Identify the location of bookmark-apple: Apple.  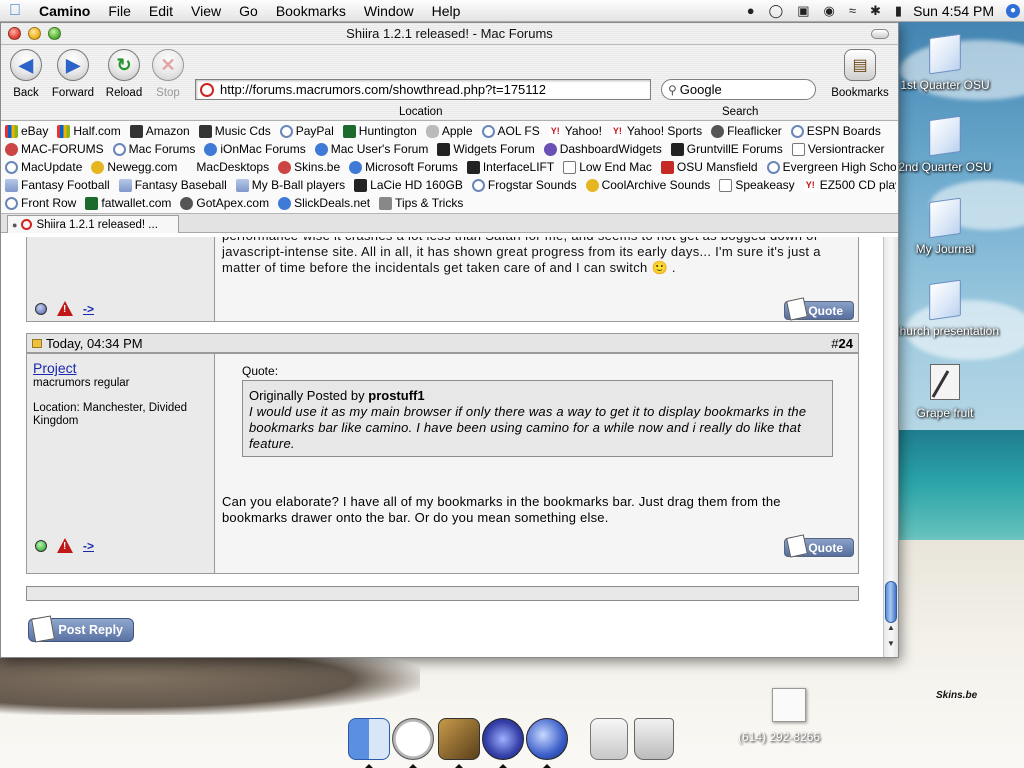
(449, 131).